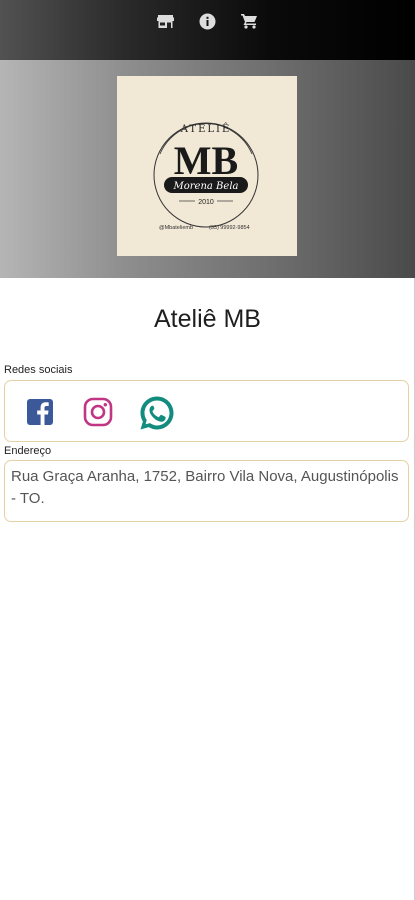  Describe the element at coordinates (250, 21) in the screenshot. I see `cart-icon` at that location.